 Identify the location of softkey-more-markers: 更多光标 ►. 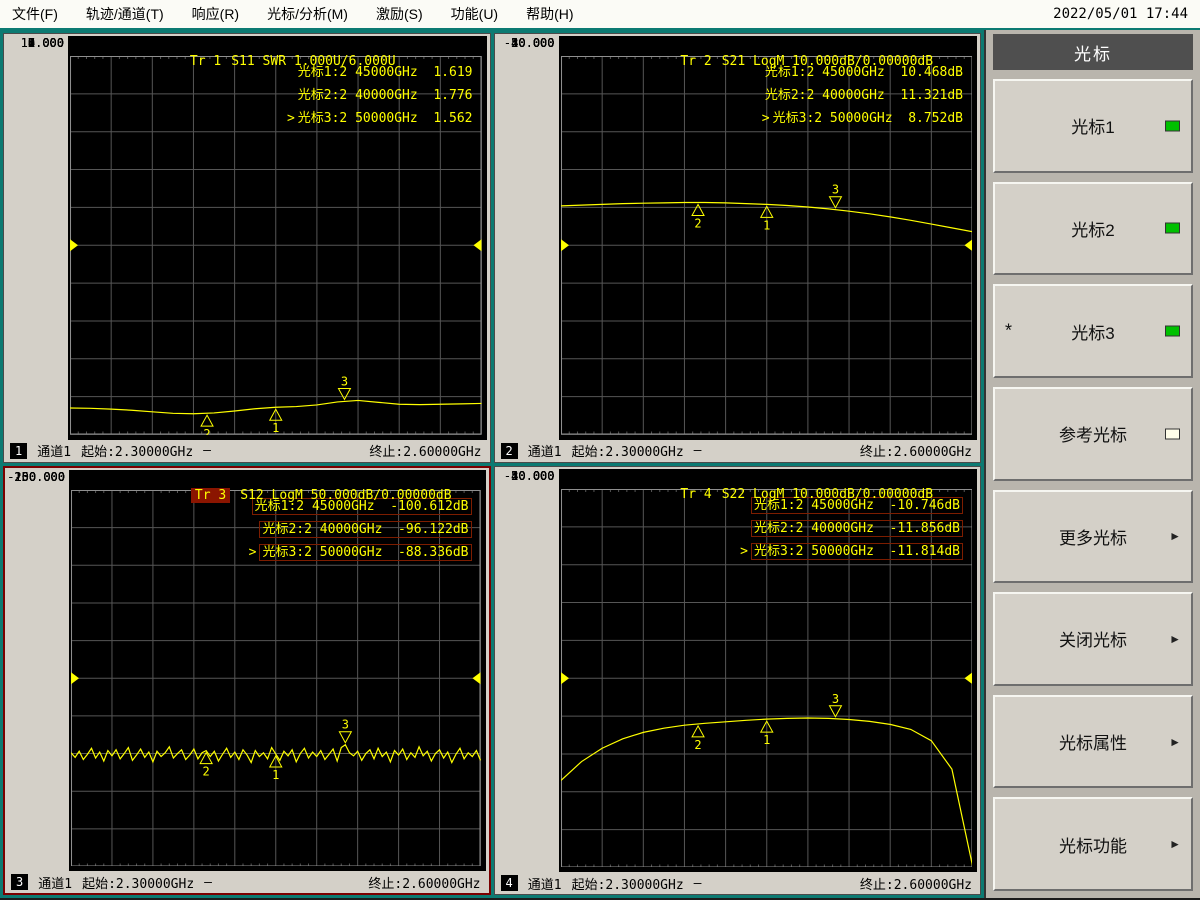
(1093, 536).